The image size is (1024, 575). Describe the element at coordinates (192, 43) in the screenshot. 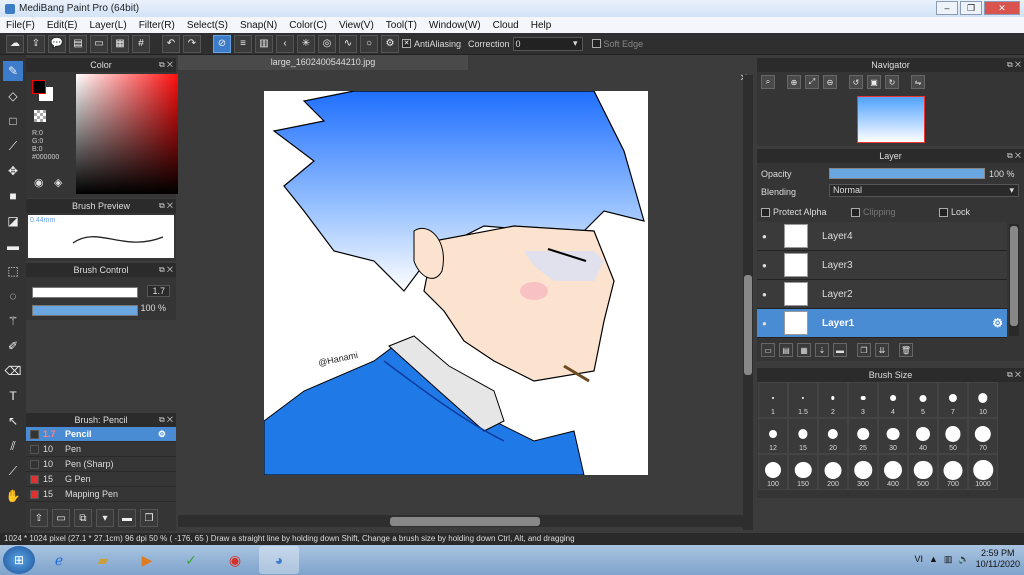

I see `redo-icon: ↷` at that location.